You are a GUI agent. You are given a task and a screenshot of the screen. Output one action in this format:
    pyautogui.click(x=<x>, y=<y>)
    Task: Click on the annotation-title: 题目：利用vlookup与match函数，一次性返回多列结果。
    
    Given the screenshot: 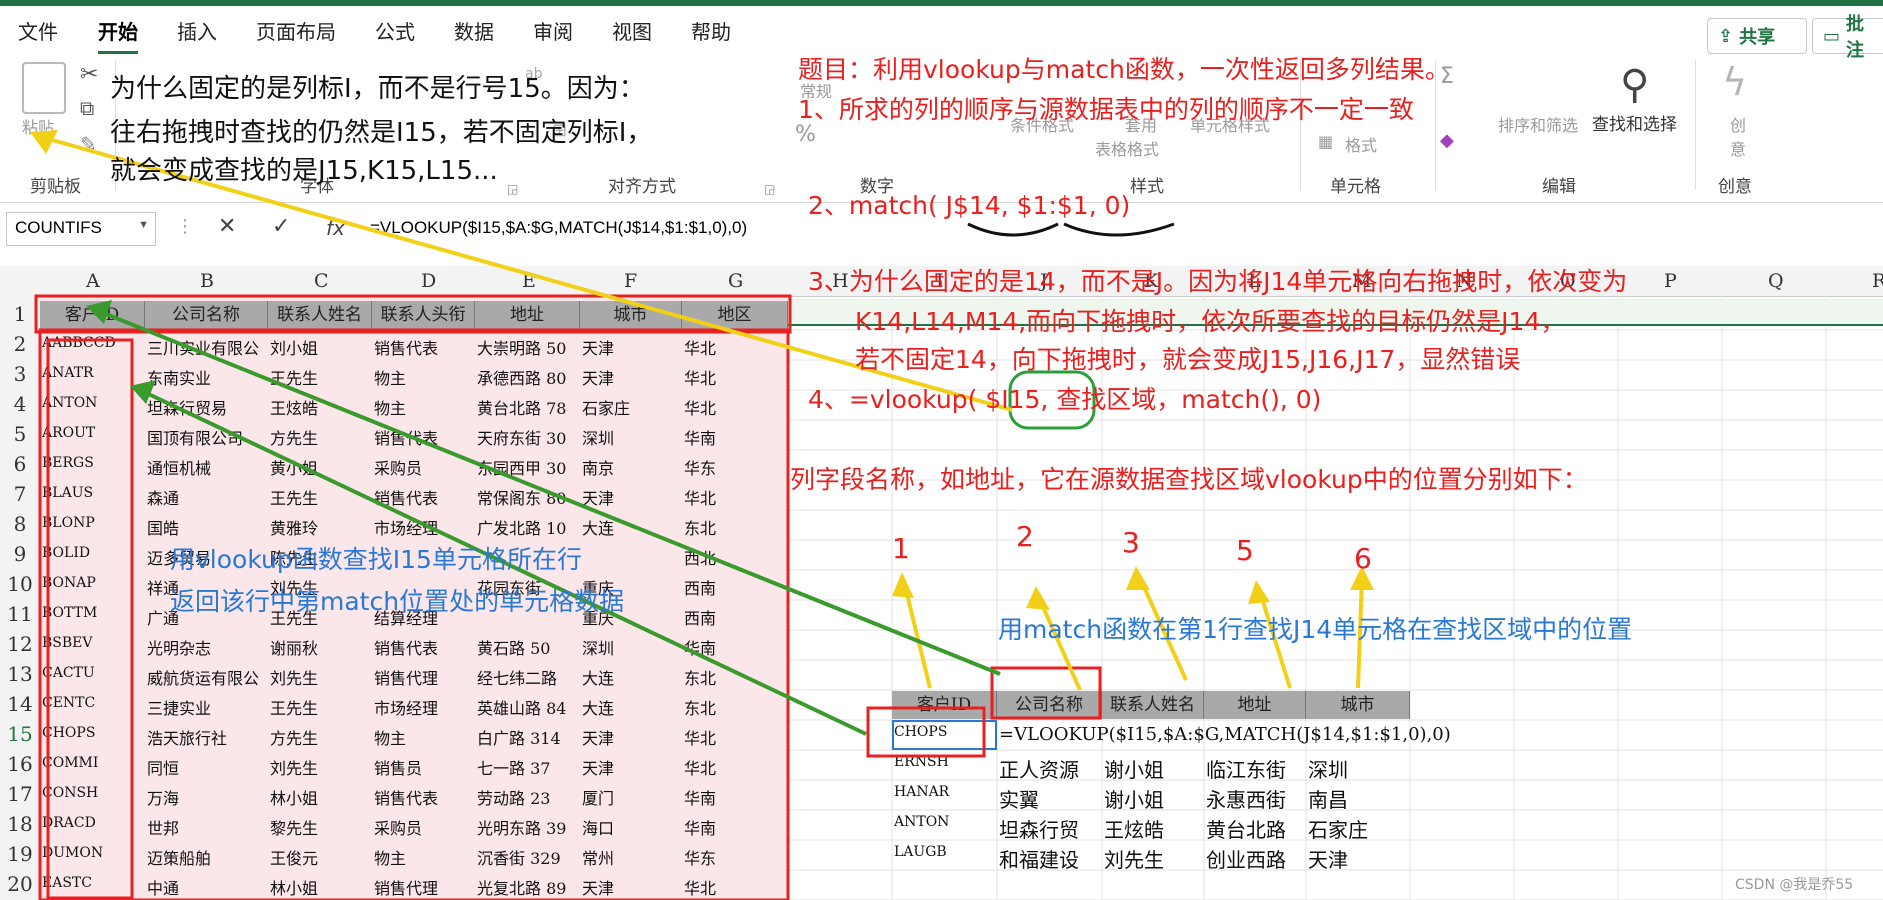 What is the action you would take?
    pyautogui.click(x=1124, y=69)
    